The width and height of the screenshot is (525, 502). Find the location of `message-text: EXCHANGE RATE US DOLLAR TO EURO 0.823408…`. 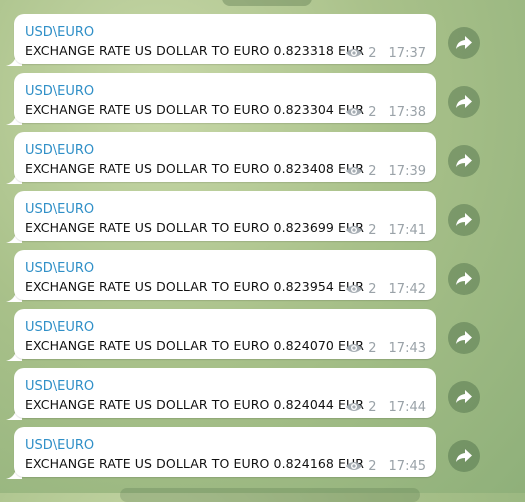

message-text: EXCHANGE RATE US DOLLAR TO EURO 0.823408… is located at coordinates (195, 168).